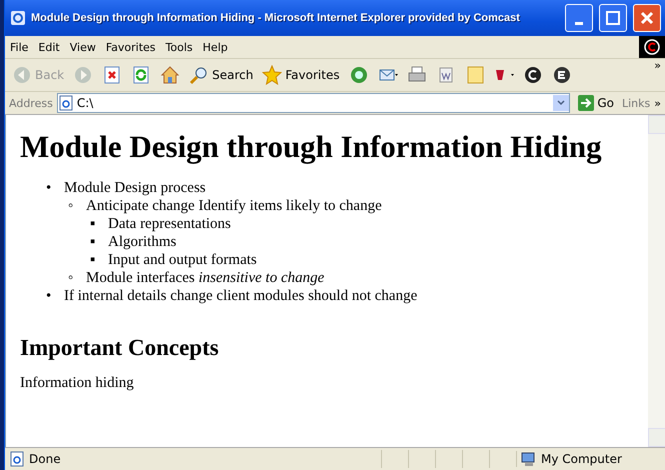 Image resolution: width=665 pixels, height=470 pixels. I want to click on address-label: Address, so click(31, 103).